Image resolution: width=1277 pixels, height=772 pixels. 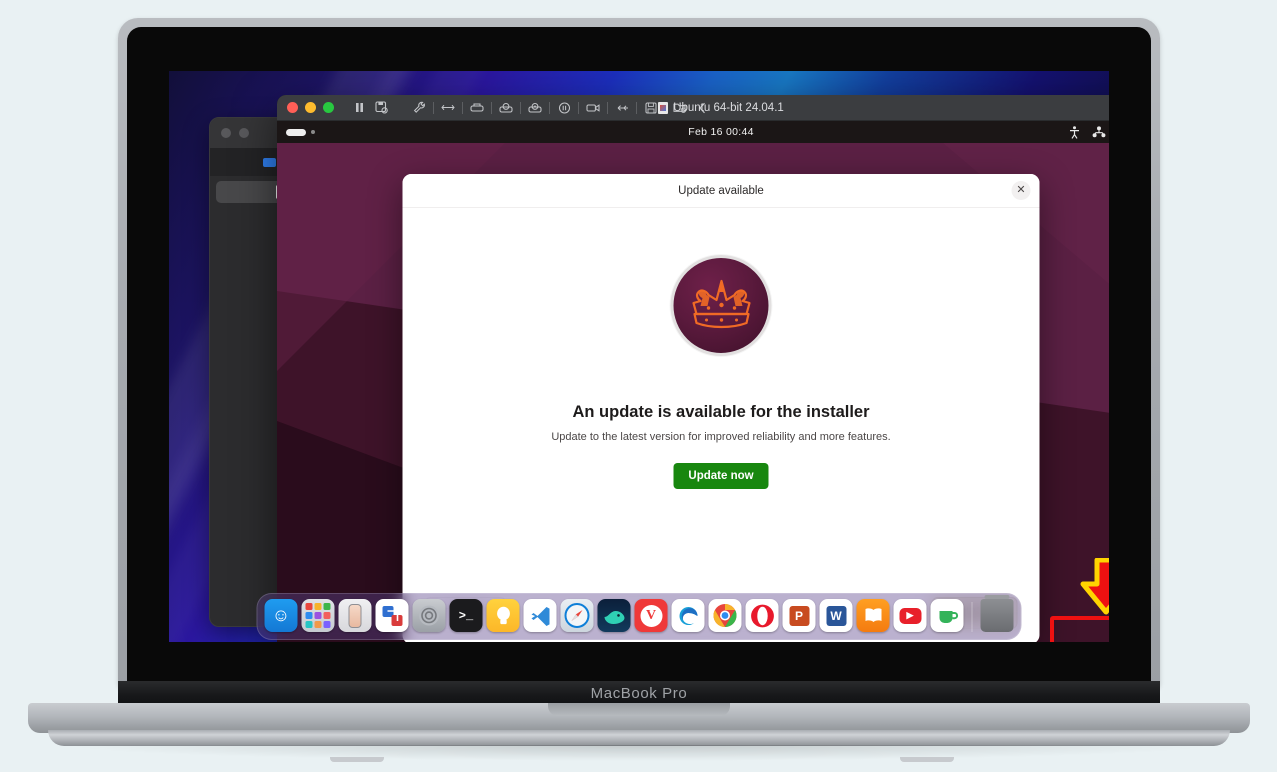 I want to click on ubuntu-system-tray, so click(x=1089, y=132).